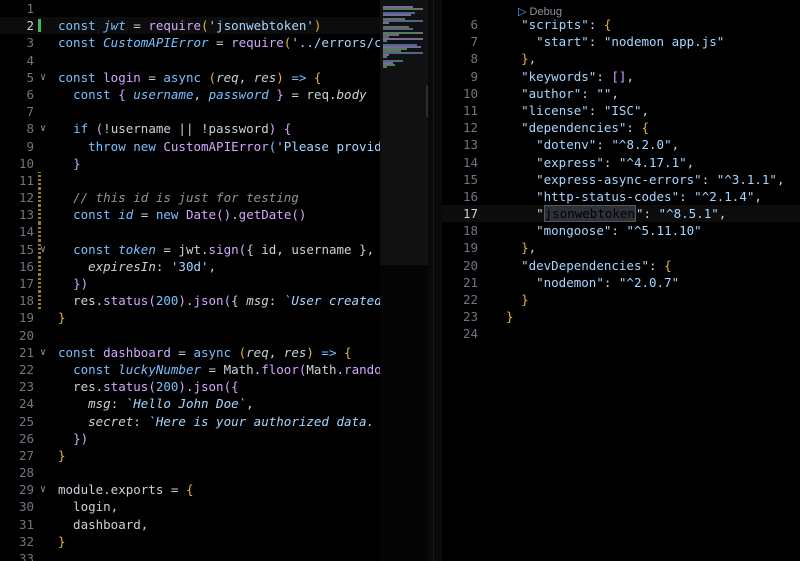 The image size is (800, 561). Describe the element at coordinates (81, 77) in the screenshot. I see `code-token: const` at that location.